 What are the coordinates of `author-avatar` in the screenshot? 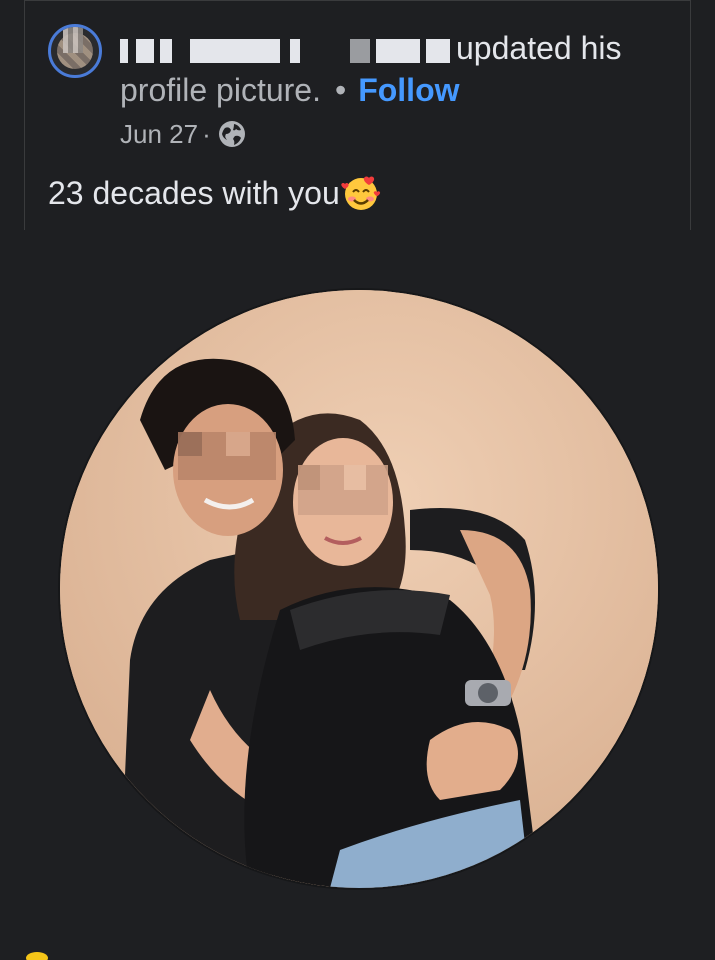 It's located at (75, 51).